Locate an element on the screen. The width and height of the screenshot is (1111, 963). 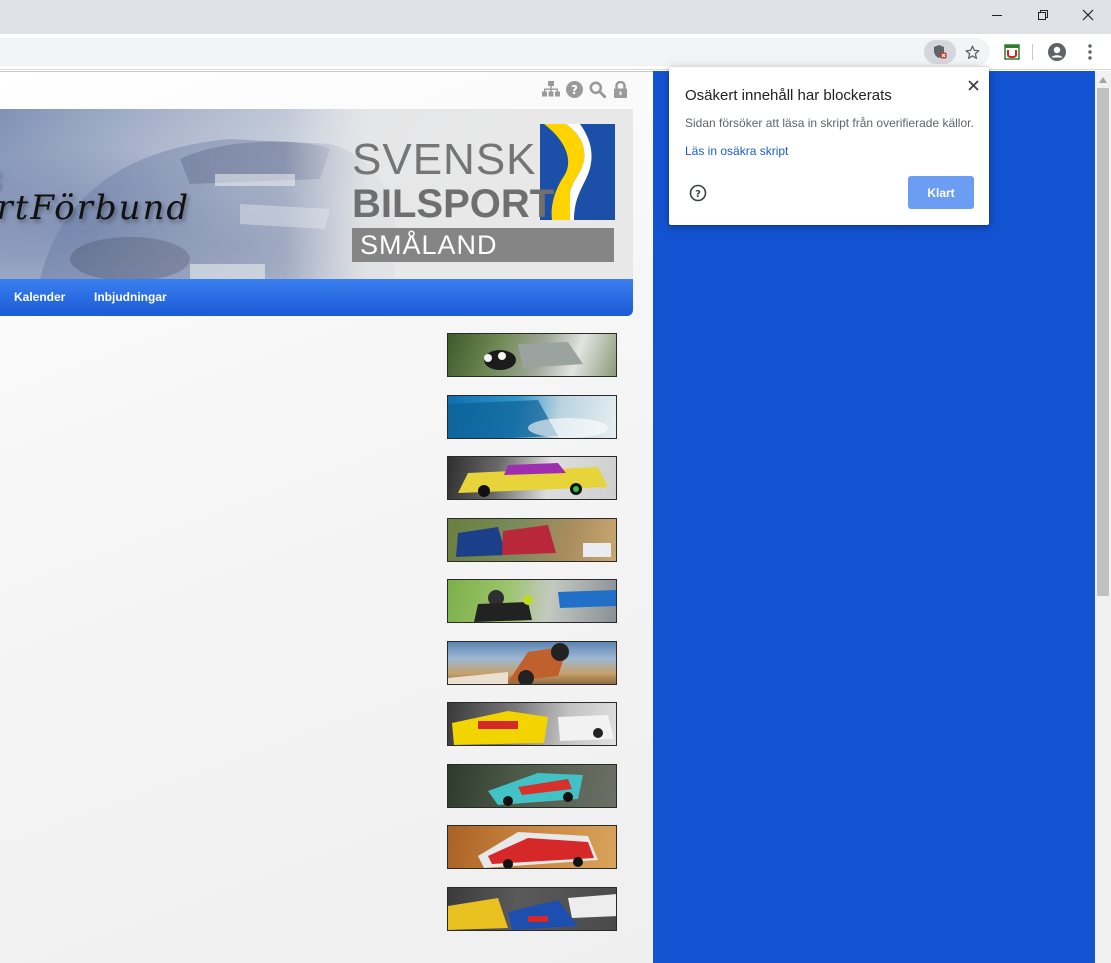
lock-icon is located at coordinates (620, 89).